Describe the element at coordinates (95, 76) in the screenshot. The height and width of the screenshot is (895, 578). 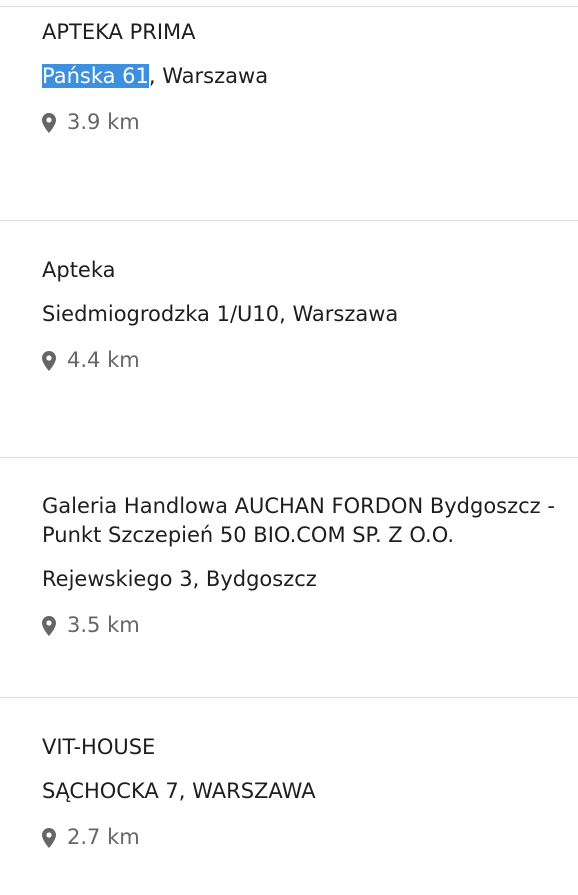
I see `selected-text: Pańska 61` at that location.